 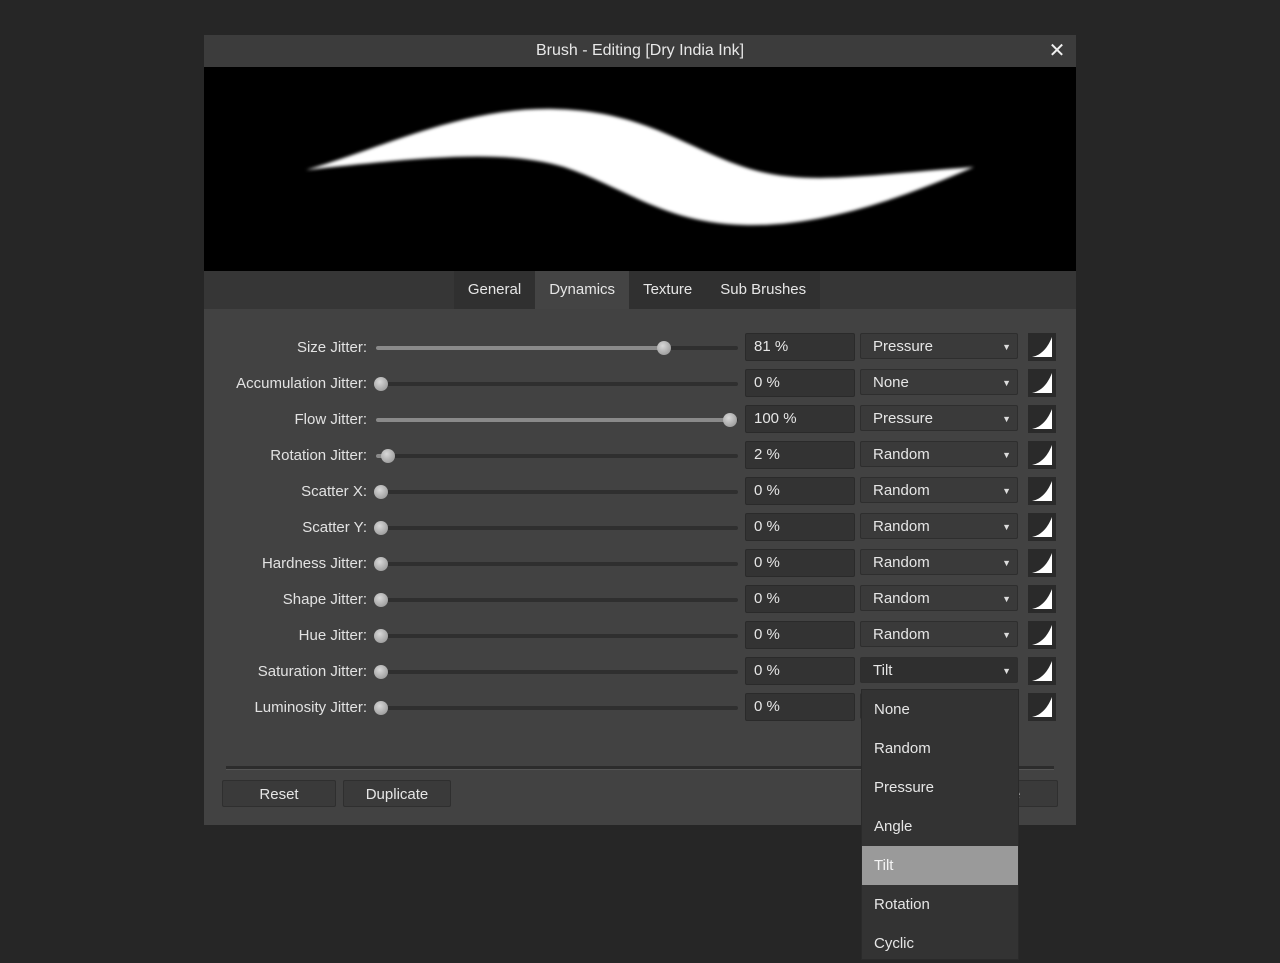 I want to click on hardness-jitter-slider, so click(x=556, y=564).